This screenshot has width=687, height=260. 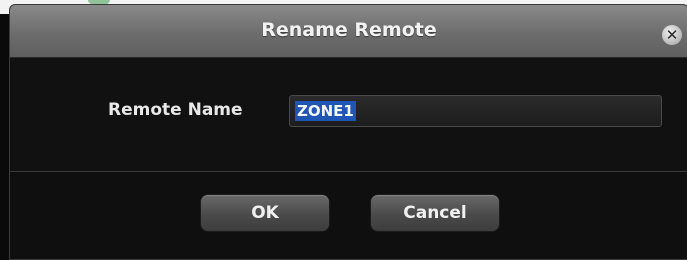 I want to click on dialog-separator, so click(x=348, y=171).